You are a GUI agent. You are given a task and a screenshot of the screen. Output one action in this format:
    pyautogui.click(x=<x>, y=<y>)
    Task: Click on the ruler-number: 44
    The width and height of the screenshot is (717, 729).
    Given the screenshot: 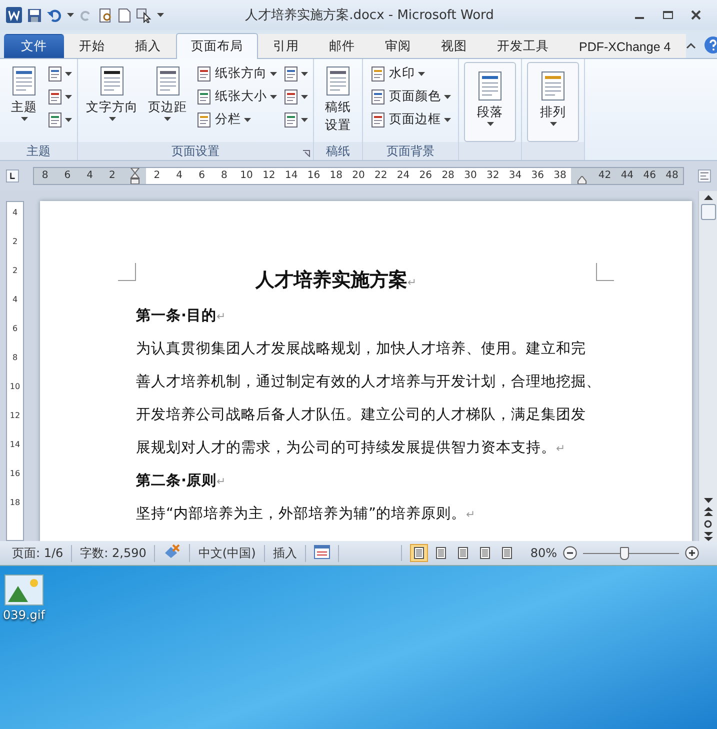 What is the action you would take?
    pyautogui.click(x=627, y=176)
    